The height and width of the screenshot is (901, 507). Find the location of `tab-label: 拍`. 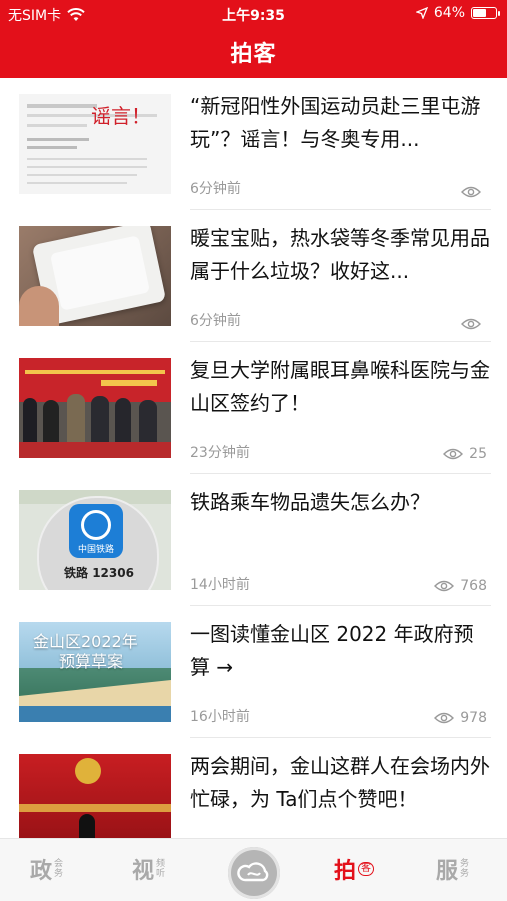

tab-label: 拍 is located at coordinates (345, 871).